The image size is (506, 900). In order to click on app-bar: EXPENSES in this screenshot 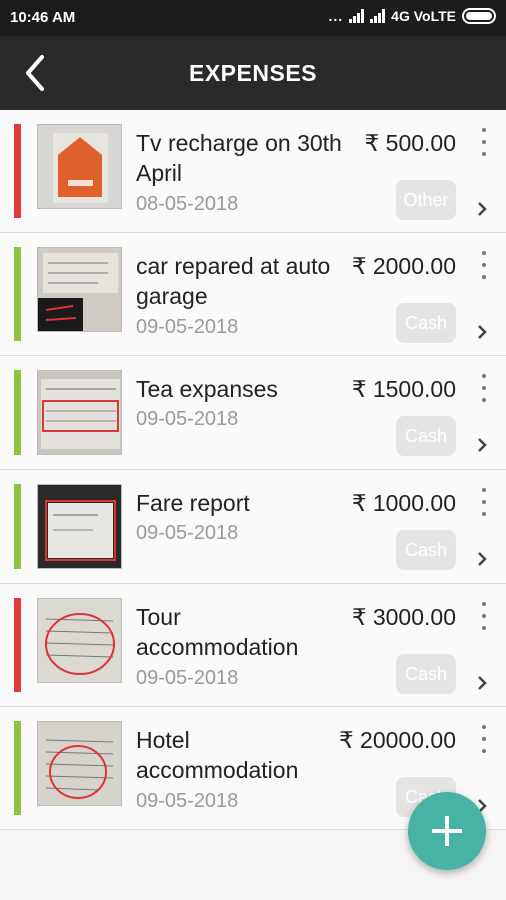, I will do `click(253, 73)`.